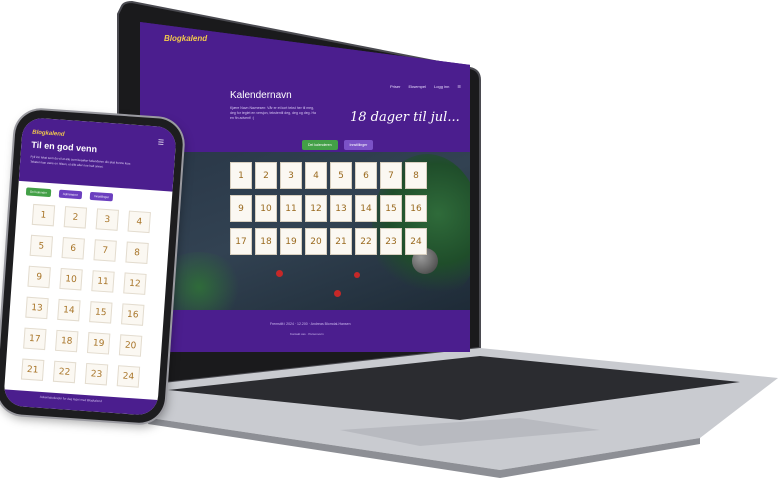  I want to click on berry, so click(337, 293).